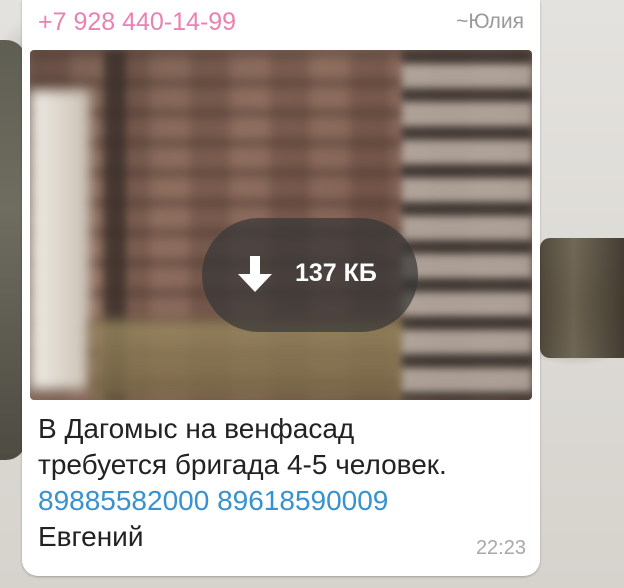 This screenshot has height=588, width=624. Describe the element at coordinates (467, 225) in the screenshot. I see `photo-blur-blinds` at that location.